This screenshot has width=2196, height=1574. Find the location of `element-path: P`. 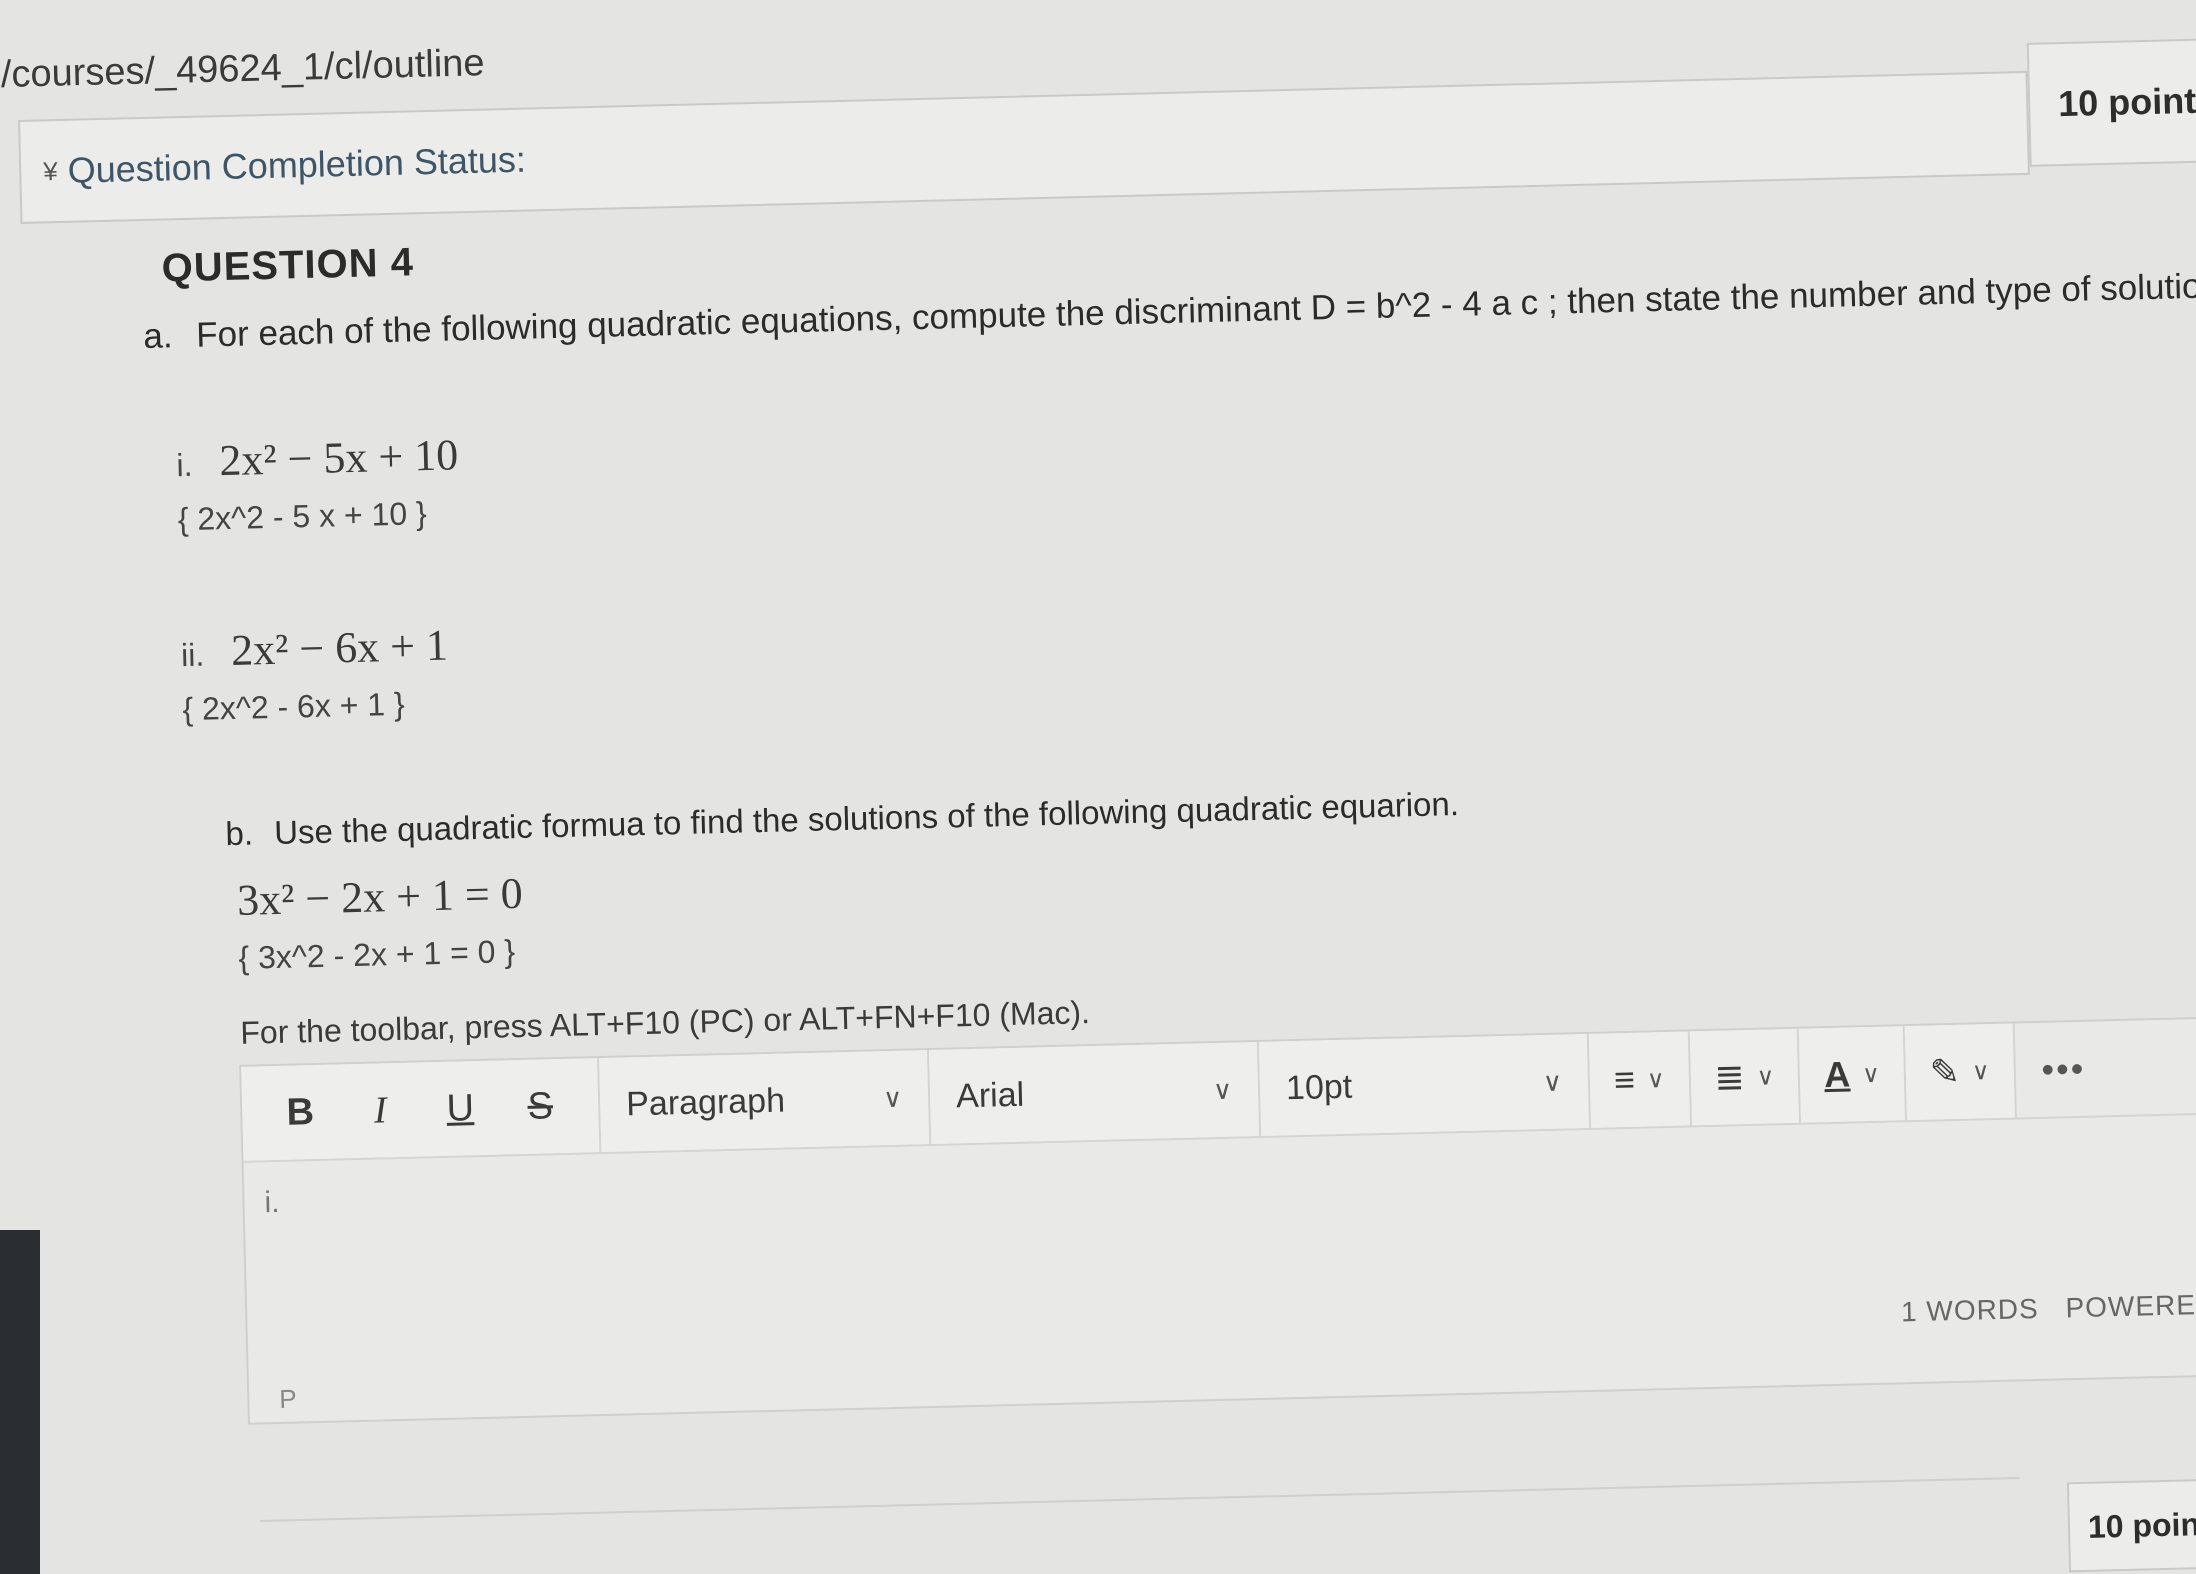

element-path: P is located at coordinates (288, 1398).